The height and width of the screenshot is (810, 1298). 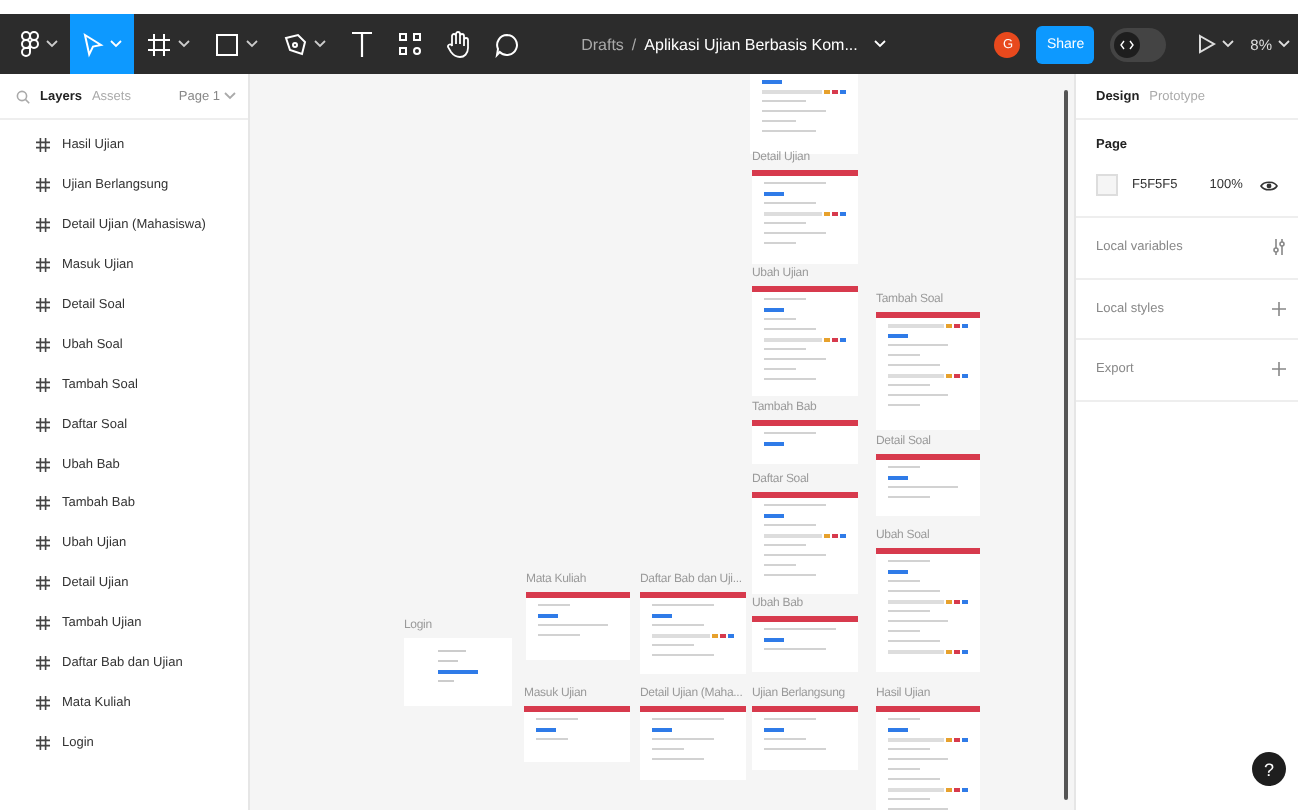 What do you see at coordinates (362, 44) in the screenshot?
I see `text-icon` at bounding box center [362, 44].